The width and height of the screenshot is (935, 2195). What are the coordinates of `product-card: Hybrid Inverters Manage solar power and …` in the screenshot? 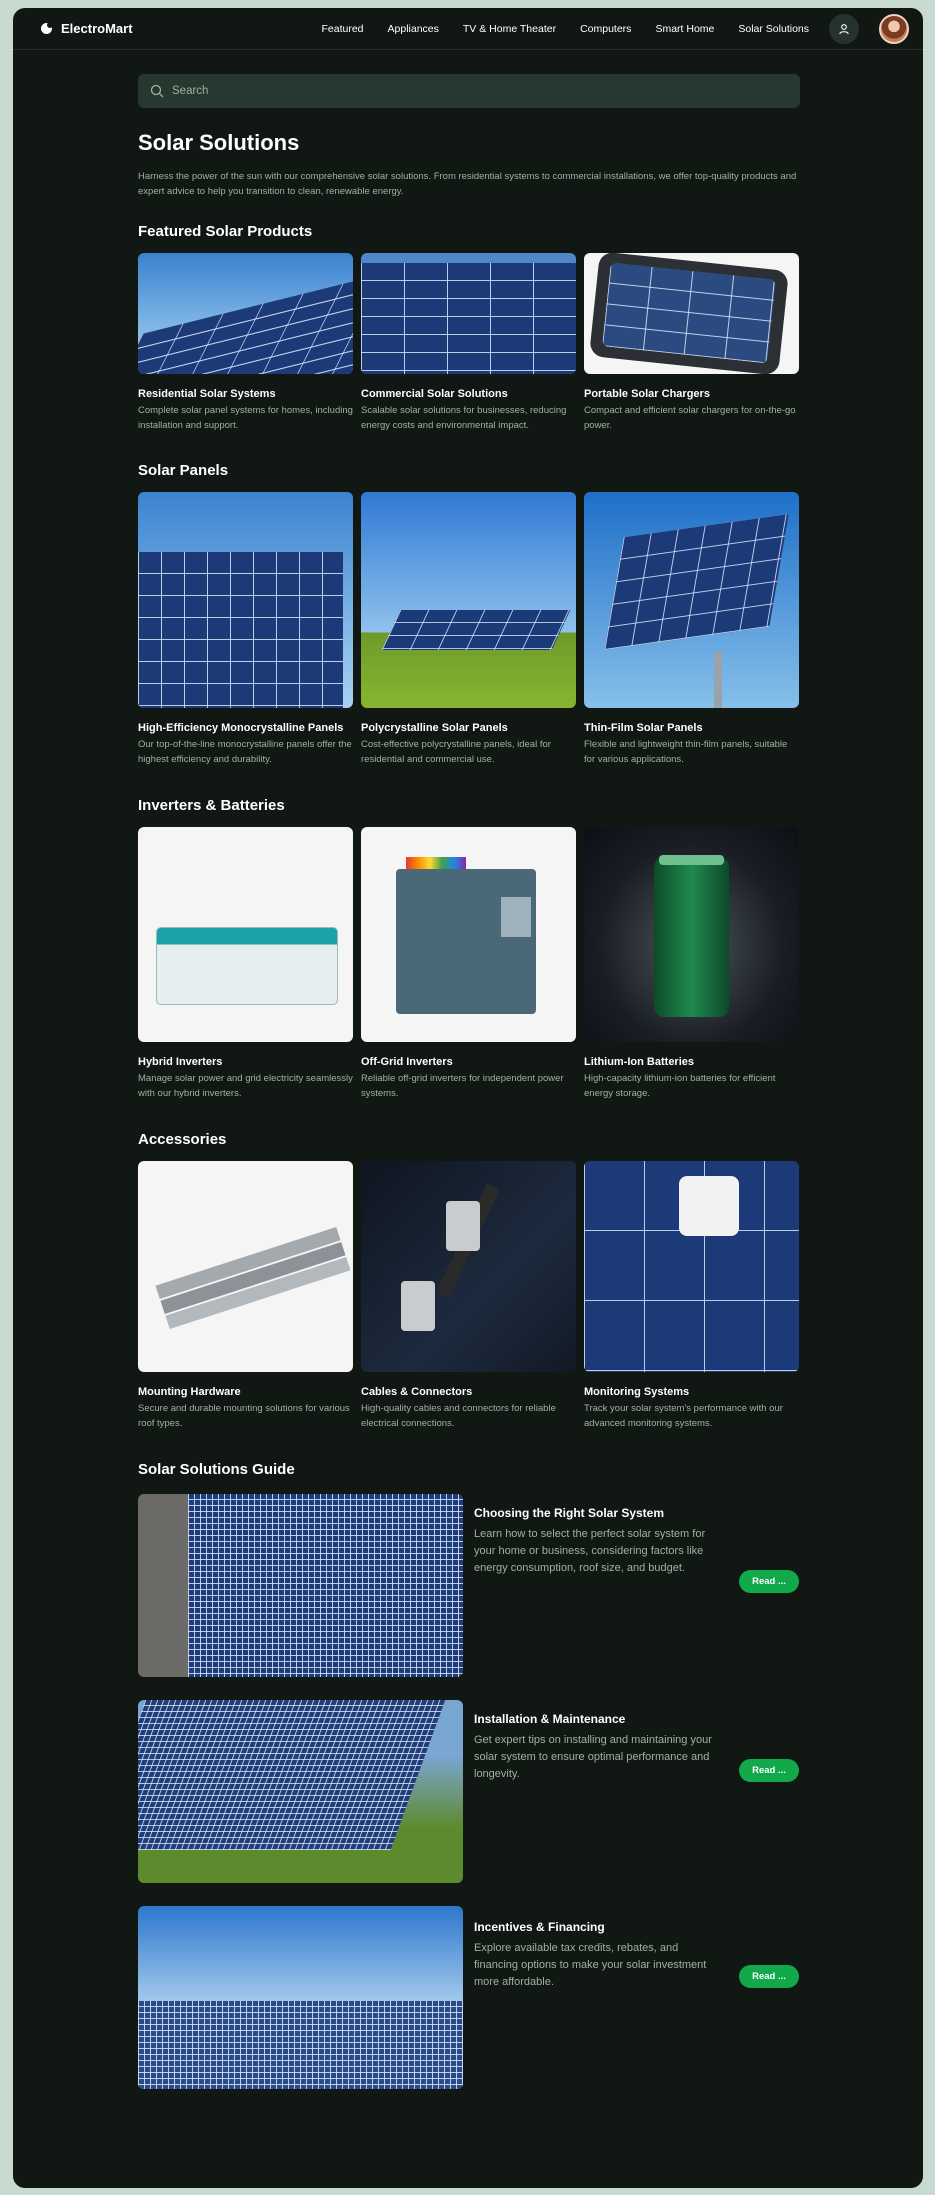 It's located at (245, 964).